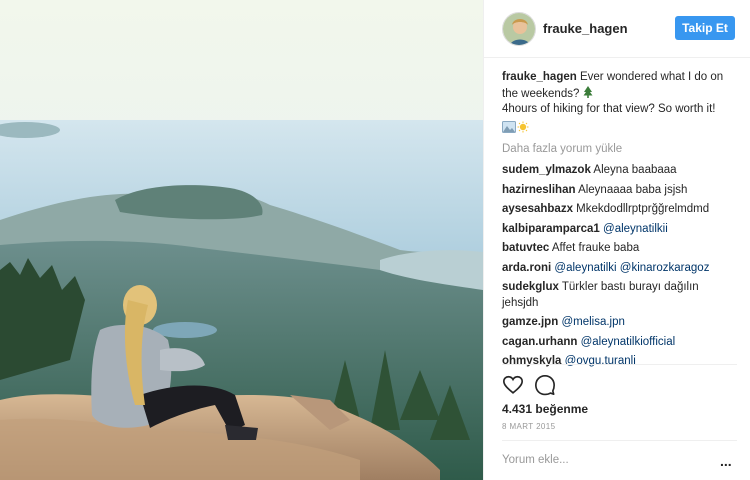  What do you see at coordinates (513, 385) in the screenshot?
I see `heart-icon` at bounding box center [513, 385].